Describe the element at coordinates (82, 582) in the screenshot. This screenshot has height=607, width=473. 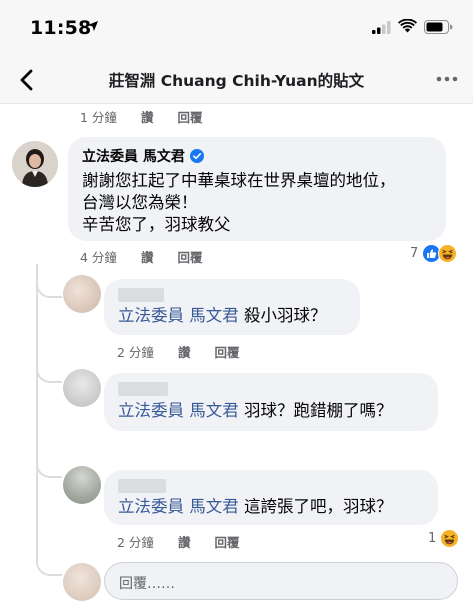
I see `current-user-avatar` at that location.